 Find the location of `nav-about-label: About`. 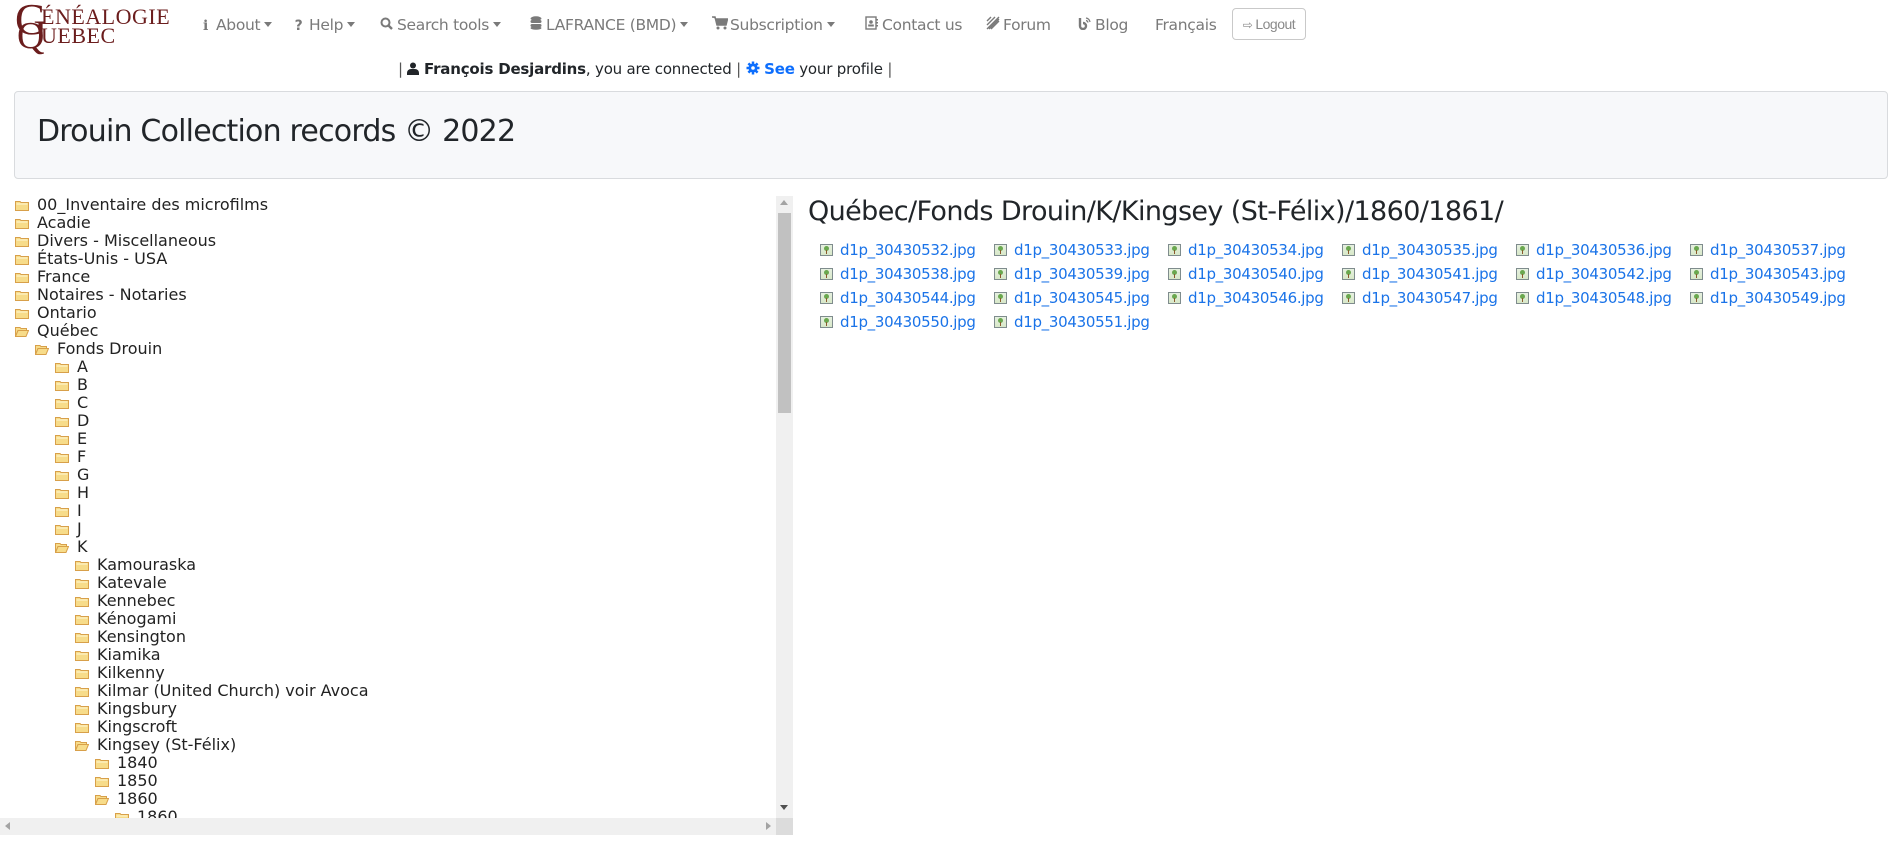

nav-about-label: About is located at coordinates (238, 25).